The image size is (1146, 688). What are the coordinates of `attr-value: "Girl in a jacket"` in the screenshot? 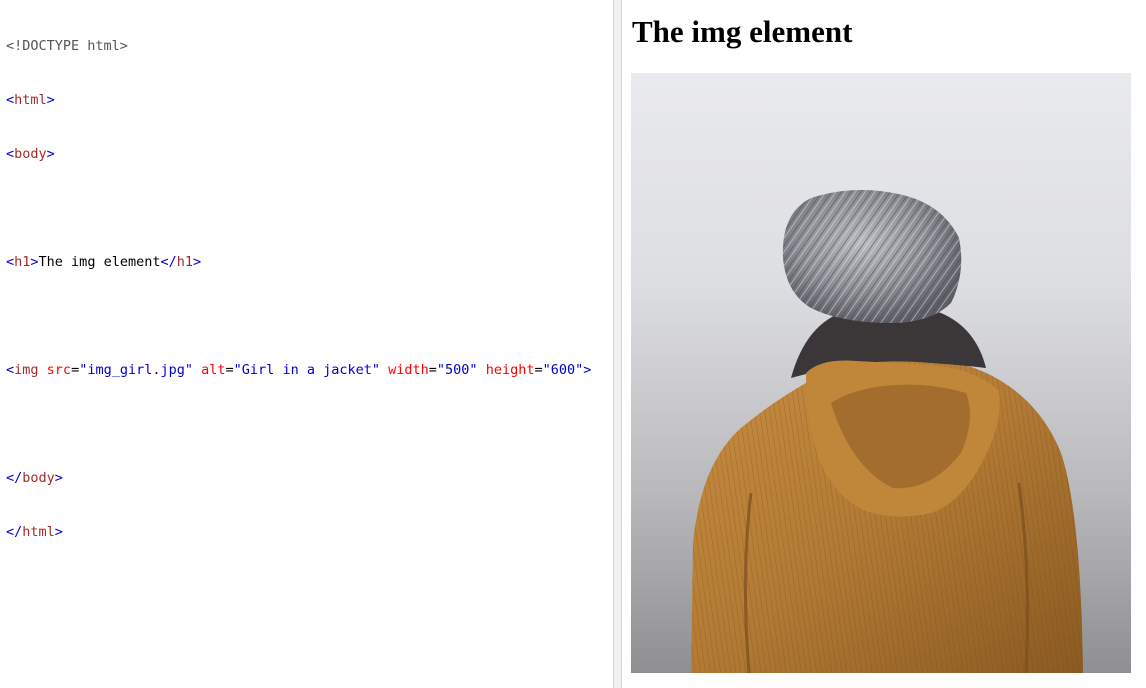 It's located at (306, 370).